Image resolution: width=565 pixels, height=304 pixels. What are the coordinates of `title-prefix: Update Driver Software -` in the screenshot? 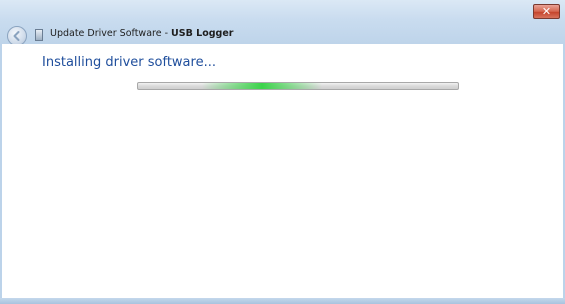 It's located at (111, 33).